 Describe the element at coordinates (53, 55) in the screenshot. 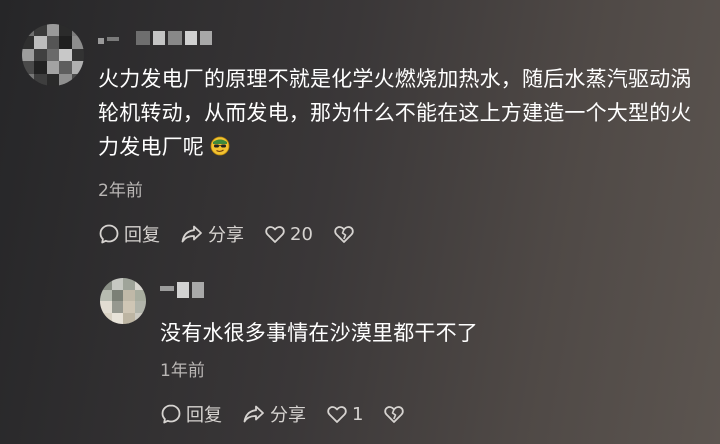

I see `commenter-avatar` at that location.